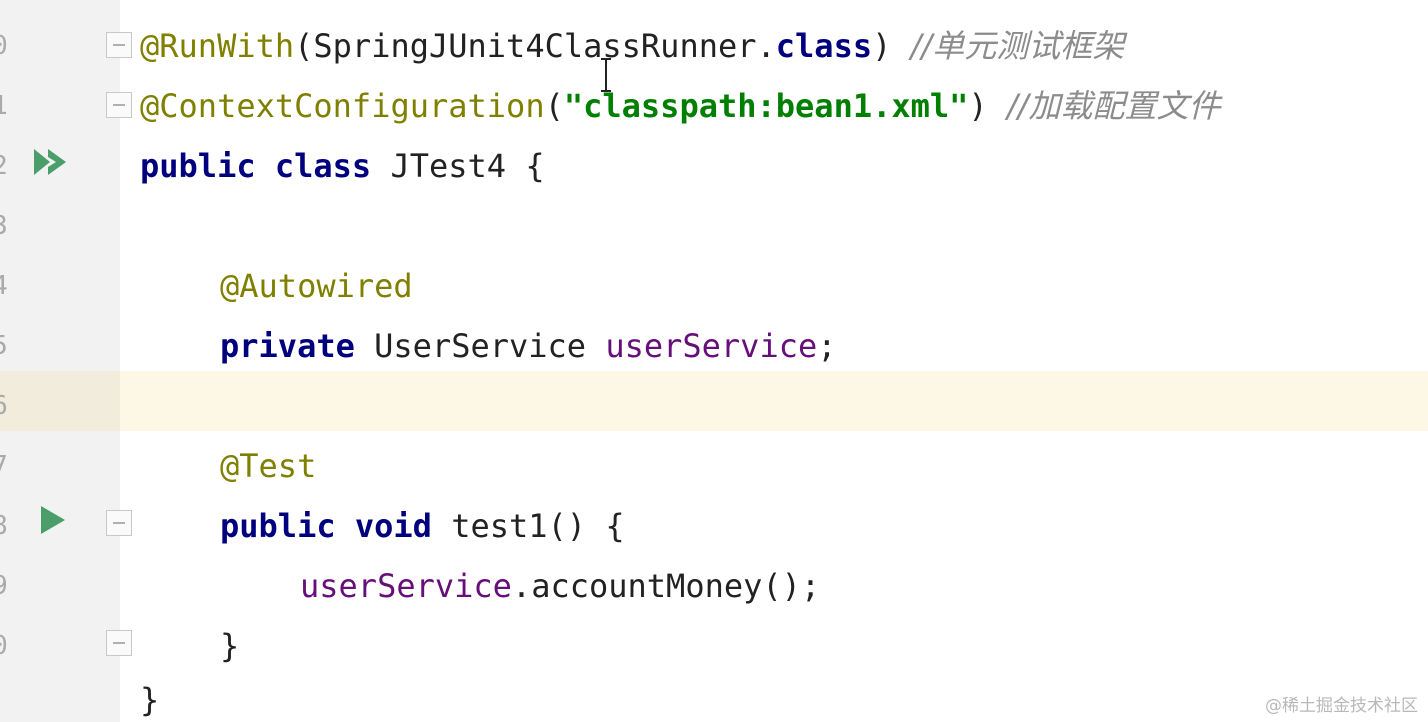 This screenshot has height=722, width=1428. I want to click on code-line-field-declaration: private UserService userService;, so click(528, 346).